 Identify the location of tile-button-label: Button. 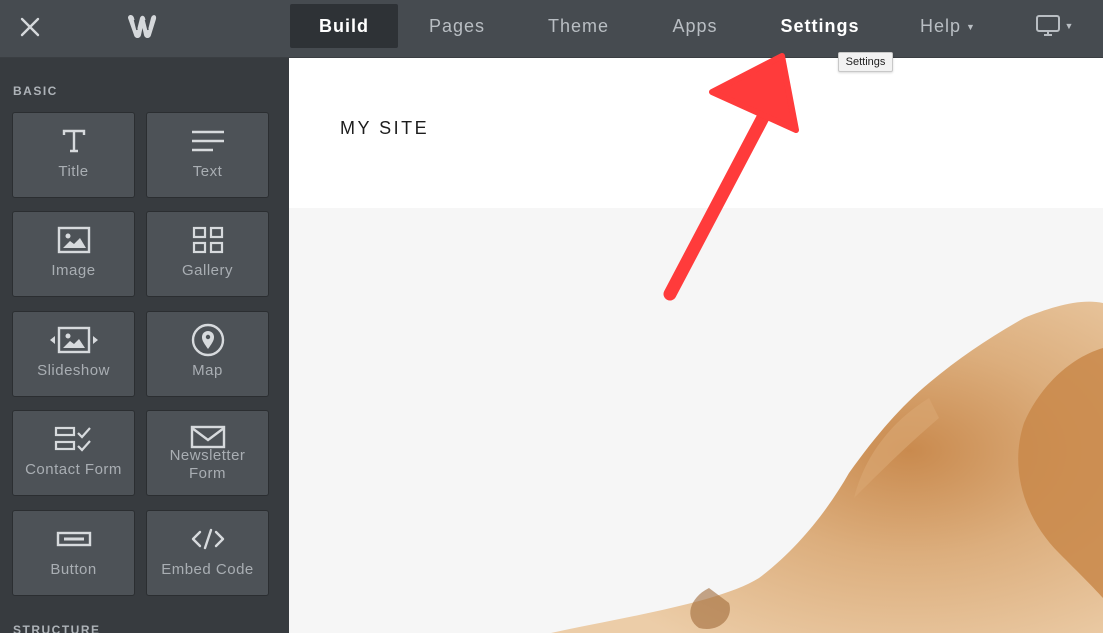
(73, 569).